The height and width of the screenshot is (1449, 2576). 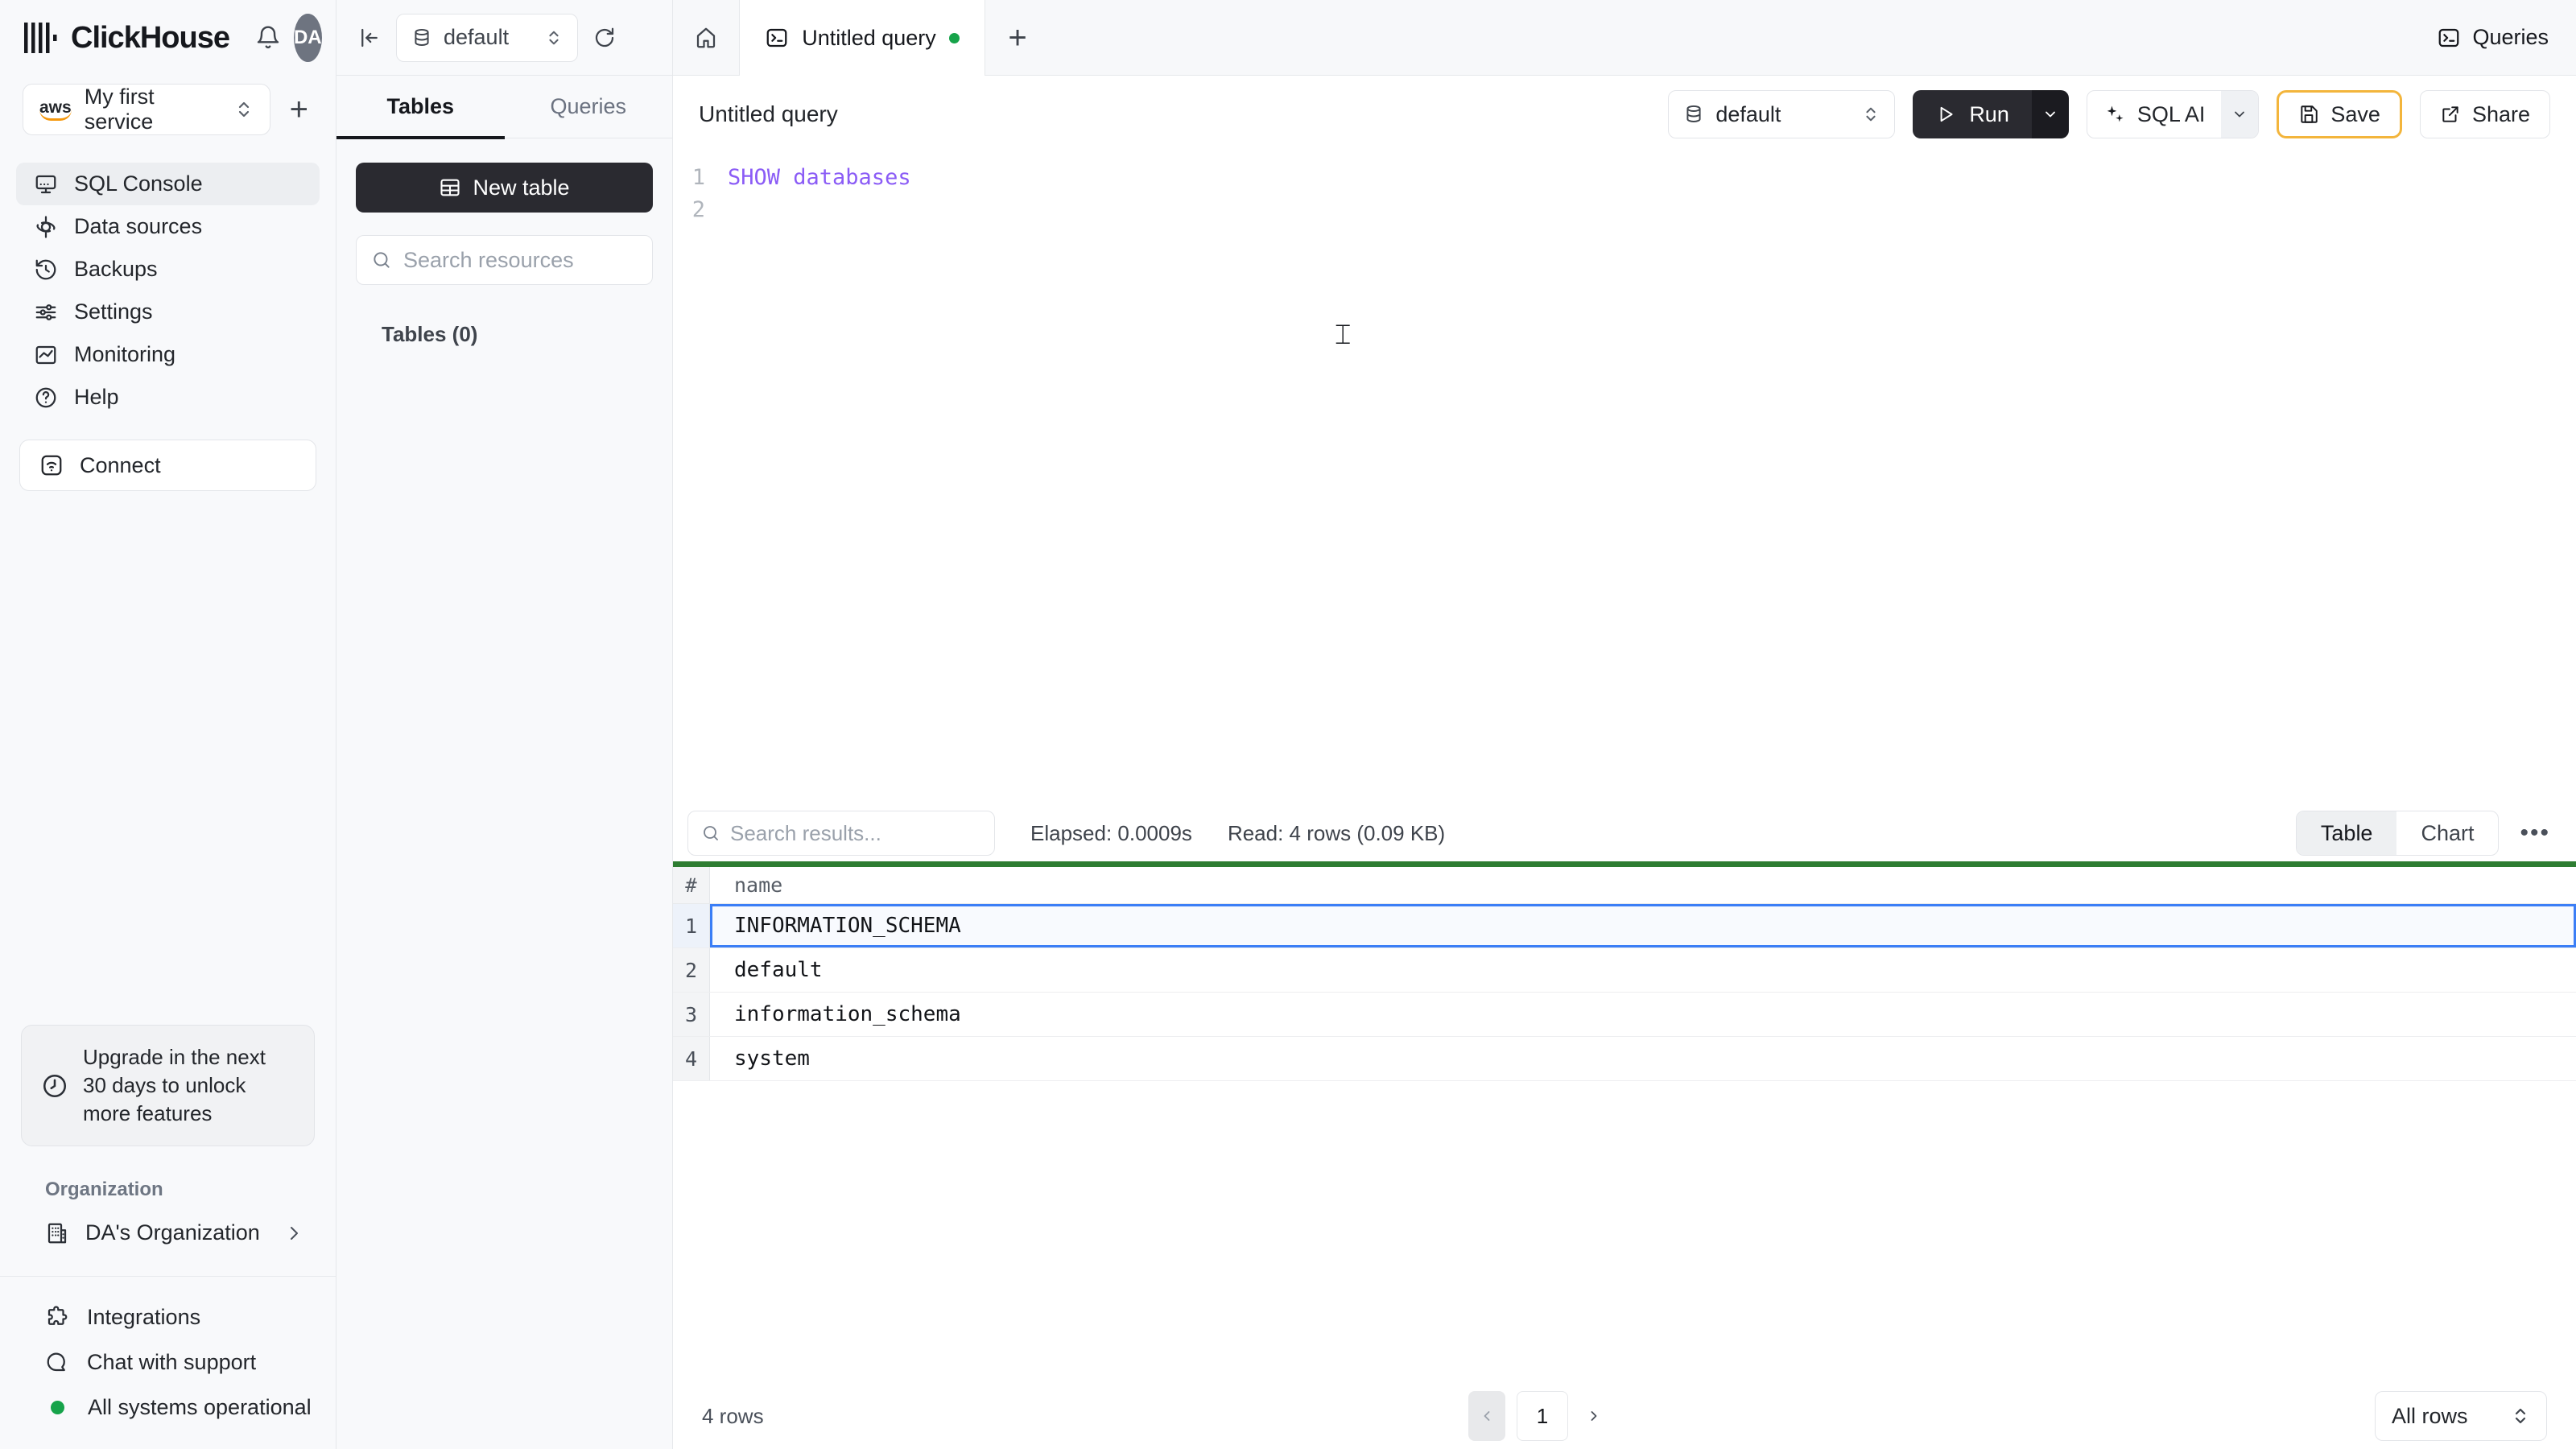 What do you see at coordinates (487, 37) in the screenshot?
I see `database-selector: default` at bounding box center [487, 37].